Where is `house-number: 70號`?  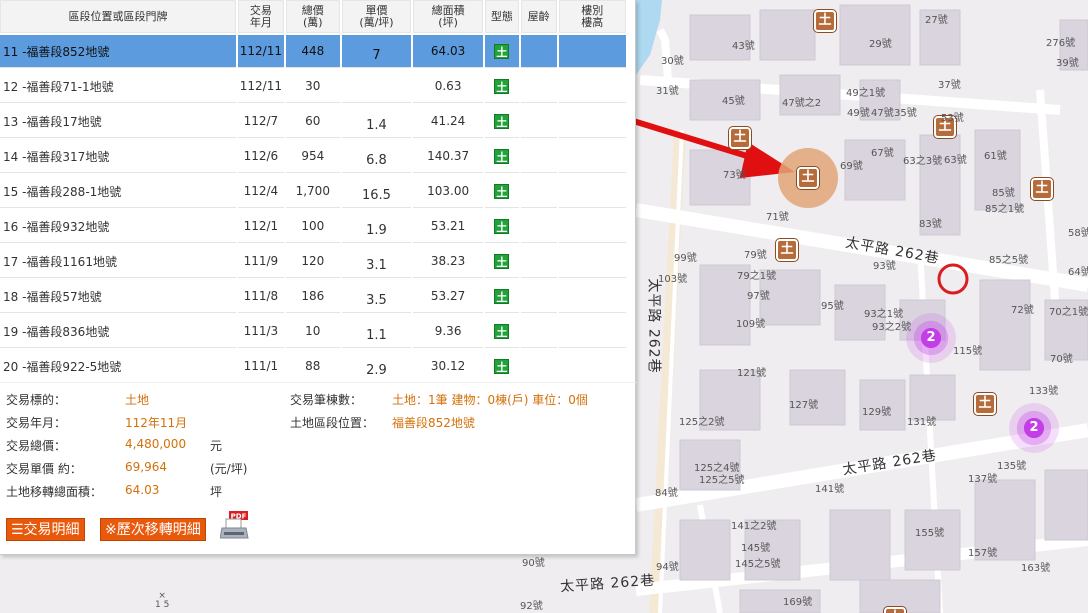 house-number: 70號 is located at coordinates (1061, 359).